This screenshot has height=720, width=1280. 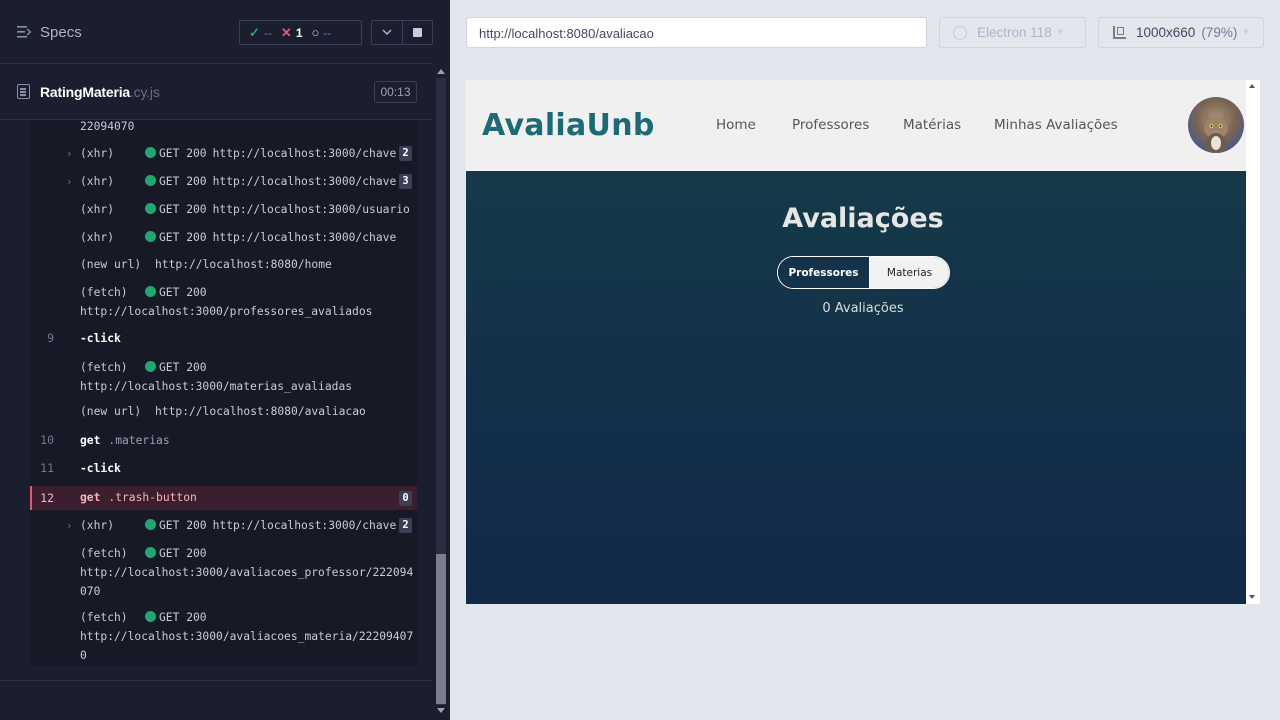 What do you see at coordinates (960, 32) in the screenshot?
I see `electron-icon` at bounding box center [960, 32].